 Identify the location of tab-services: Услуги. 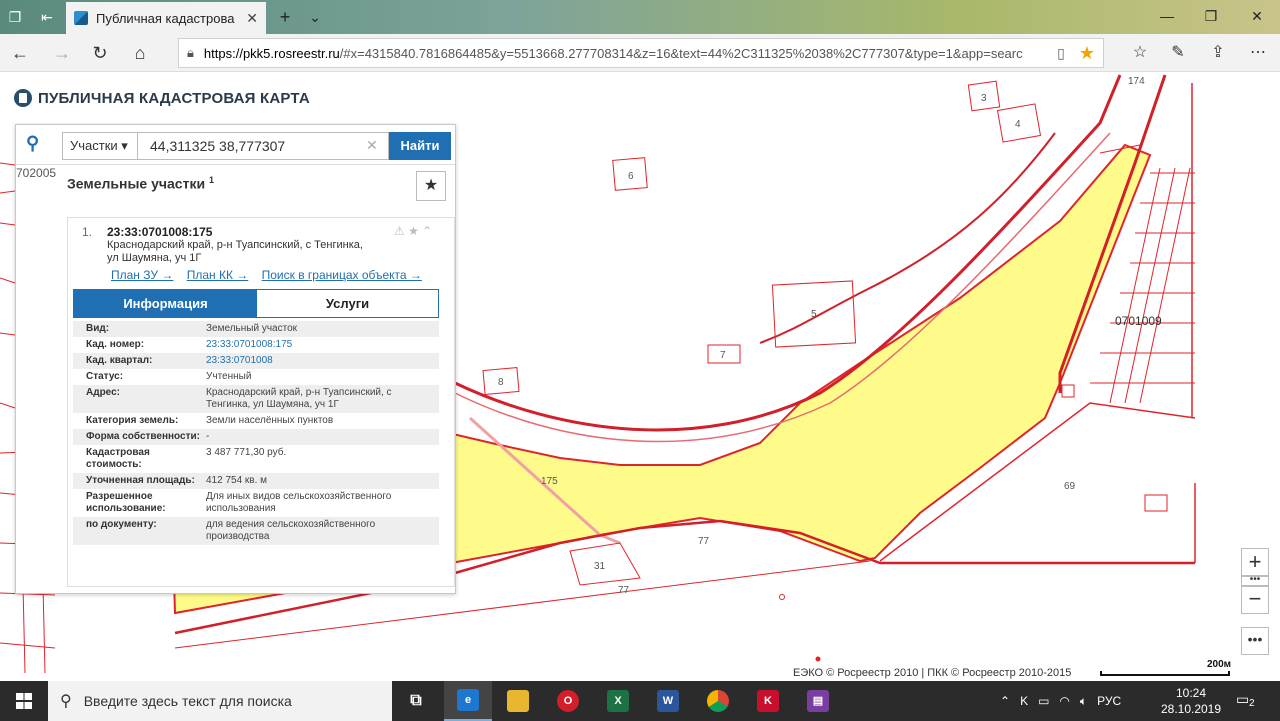
(347, 303).